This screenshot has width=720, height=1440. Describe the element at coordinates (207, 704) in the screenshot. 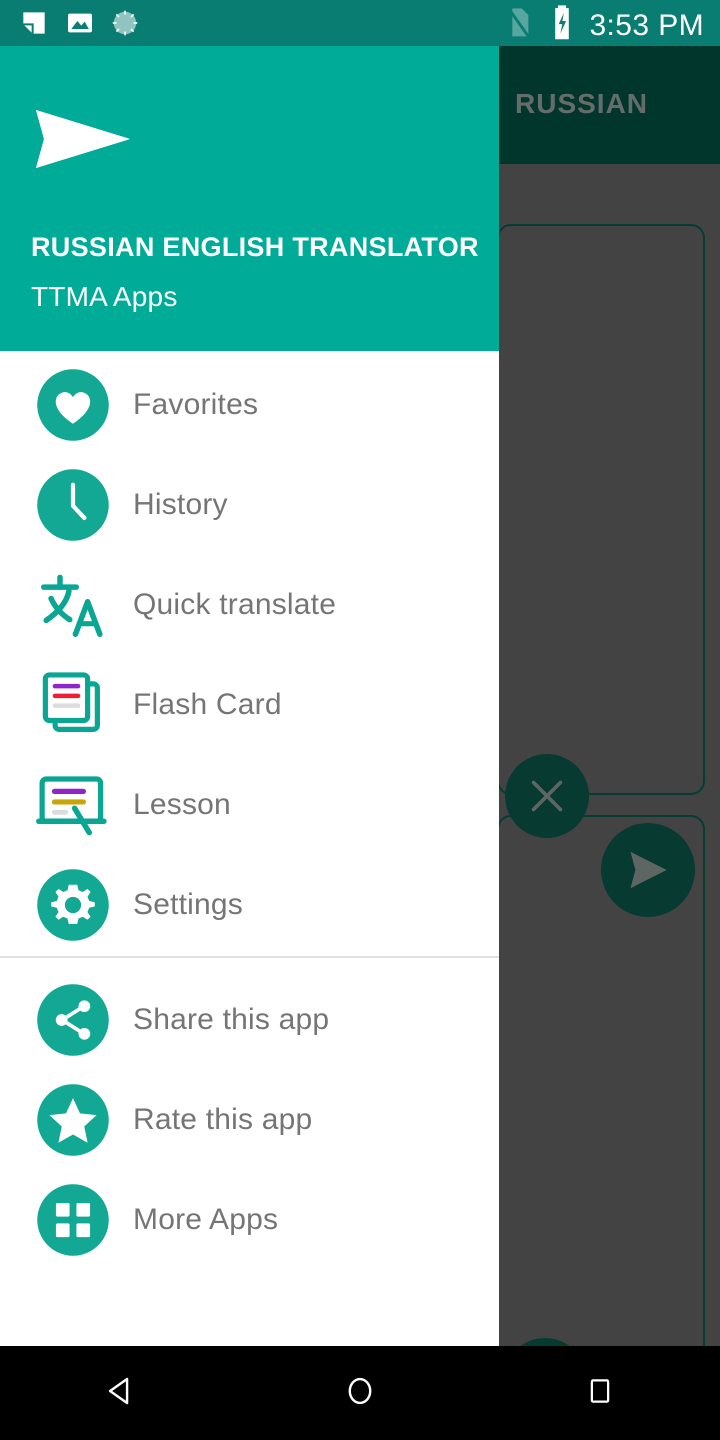

I see `sidebar-item-label: Flash Card` at that location.